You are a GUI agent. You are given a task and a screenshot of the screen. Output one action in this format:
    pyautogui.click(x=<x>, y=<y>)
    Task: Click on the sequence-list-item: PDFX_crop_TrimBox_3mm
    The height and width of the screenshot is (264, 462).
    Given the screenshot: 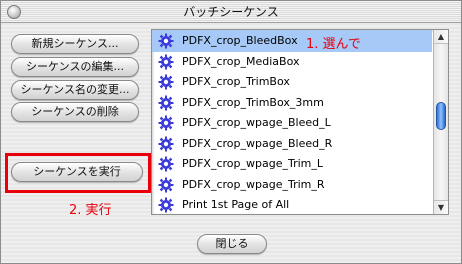 What is the action you would take?
    pyautogui.click(x=292, y=103)
    